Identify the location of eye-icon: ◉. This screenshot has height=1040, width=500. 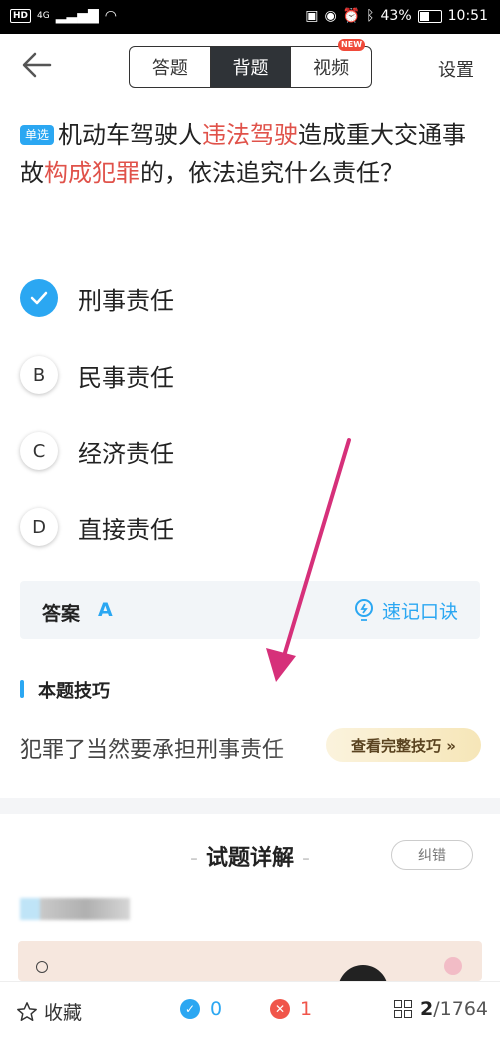
(330, 16).